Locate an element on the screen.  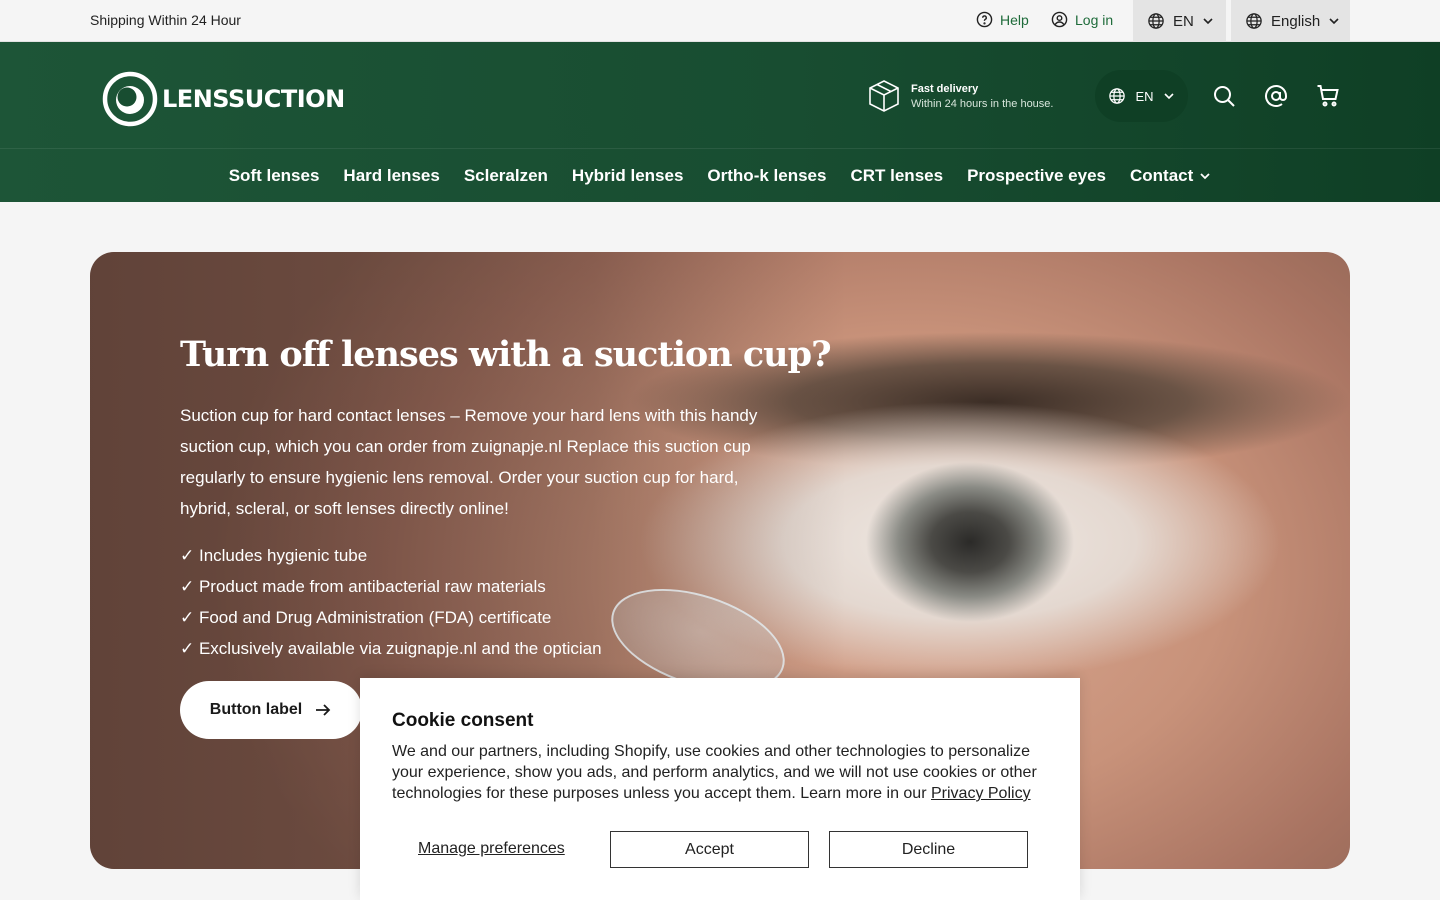
fast-delivery-subtitle: Within 24 hours in the house. is located at coordinates (982, 103).